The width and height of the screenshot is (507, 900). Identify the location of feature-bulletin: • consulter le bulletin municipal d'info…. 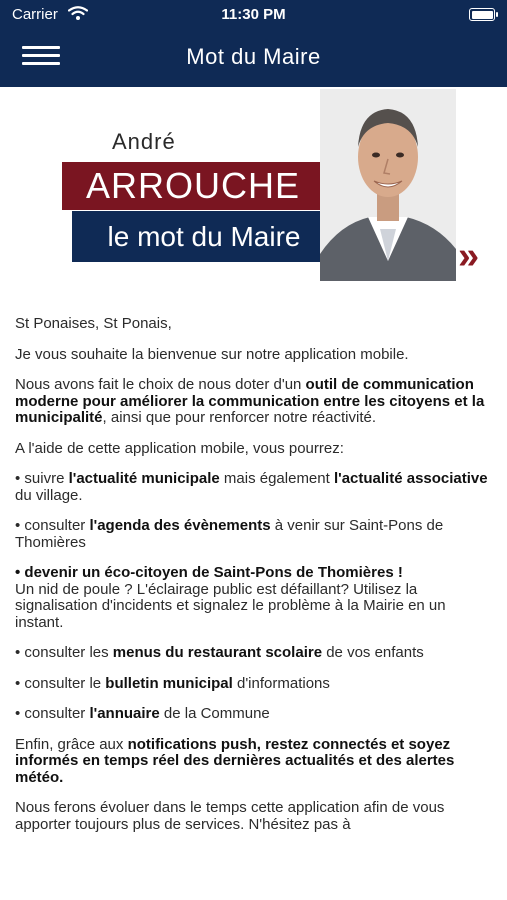
(172, 683).